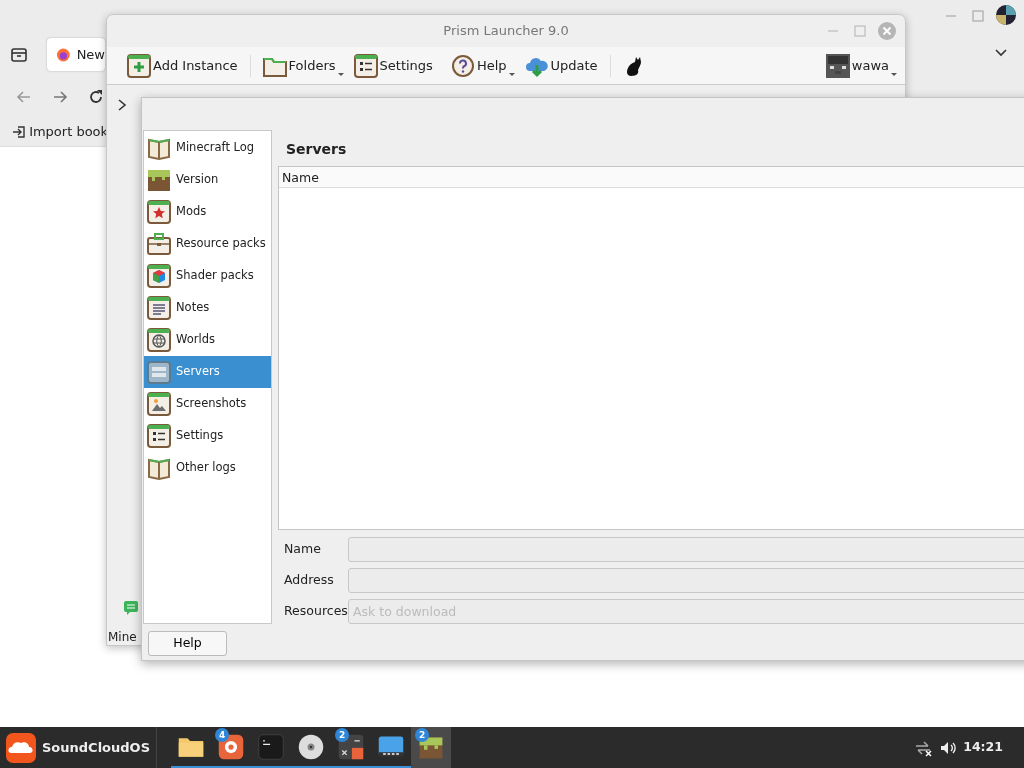  I want to click on toolbar-button: Add Instance, so click(182, 65).